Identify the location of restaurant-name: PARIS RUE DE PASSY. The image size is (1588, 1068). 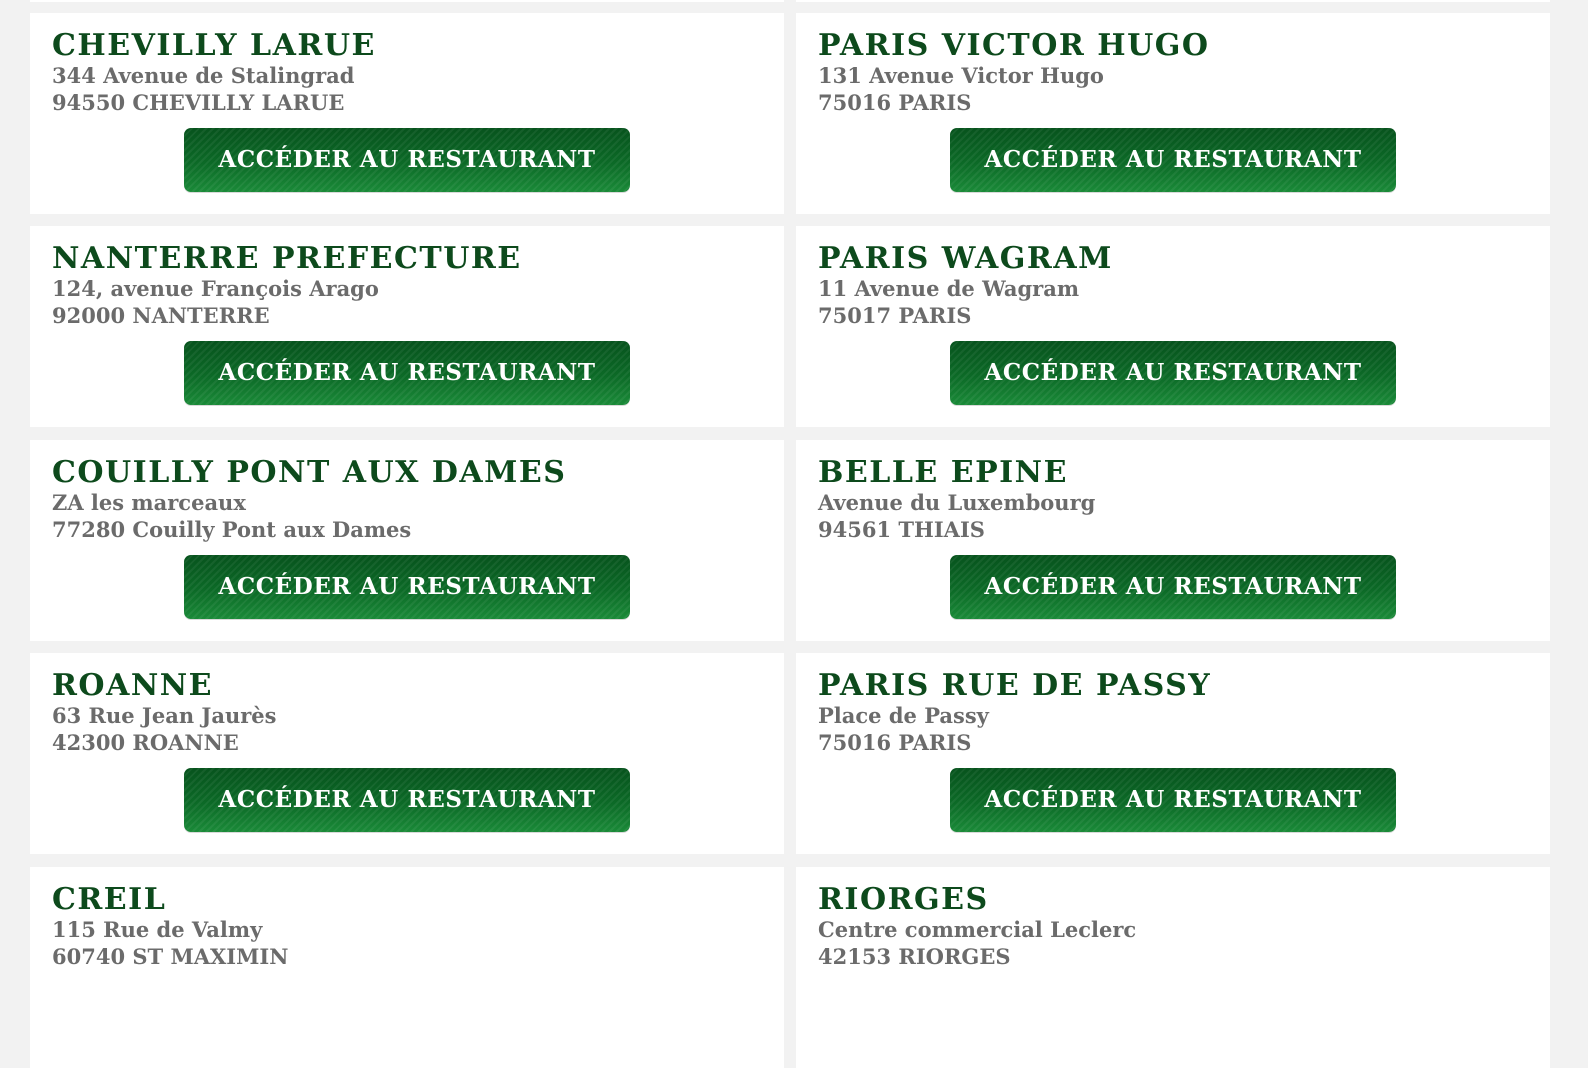
(1015, 685).